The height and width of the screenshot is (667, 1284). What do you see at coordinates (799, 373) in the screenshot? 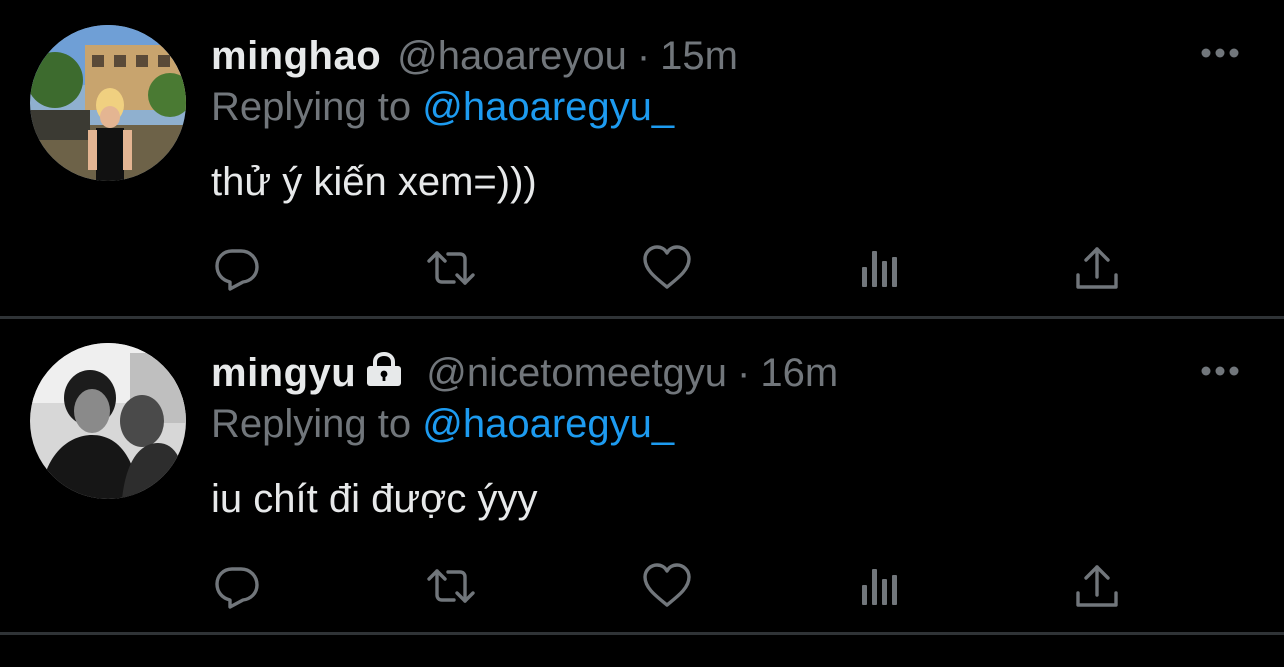
I see `timestamp: 16m` at bounding box center [799, 373].